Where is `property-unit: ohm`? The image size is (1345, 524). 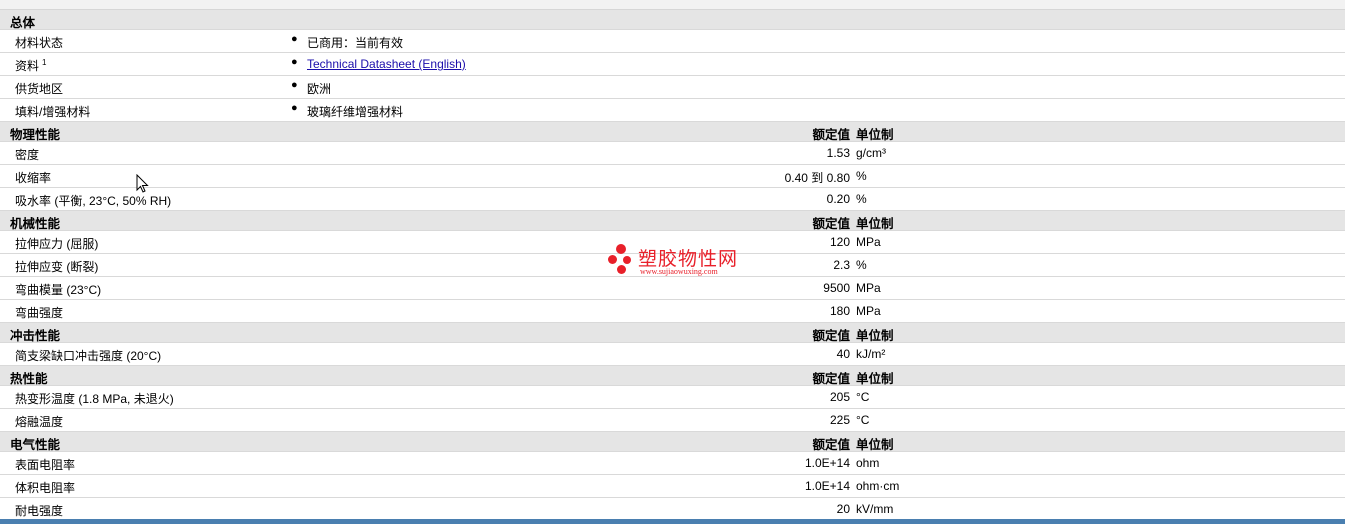 property-unit: ohm is located at coordinates (868, 463).